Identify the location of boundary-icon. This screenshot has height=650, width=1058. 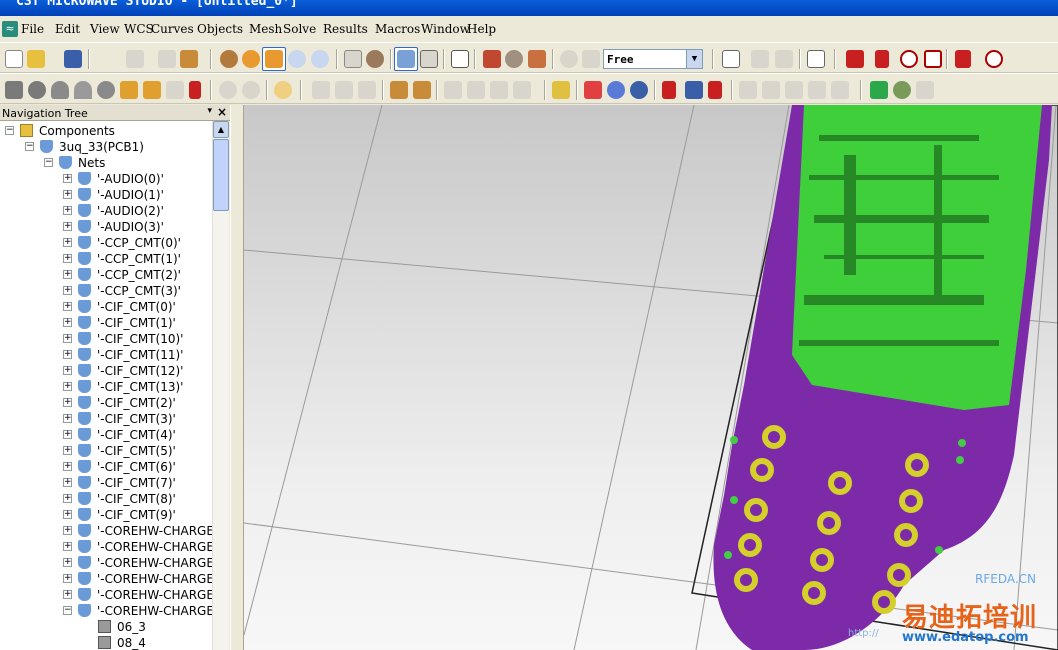
(669, 90).